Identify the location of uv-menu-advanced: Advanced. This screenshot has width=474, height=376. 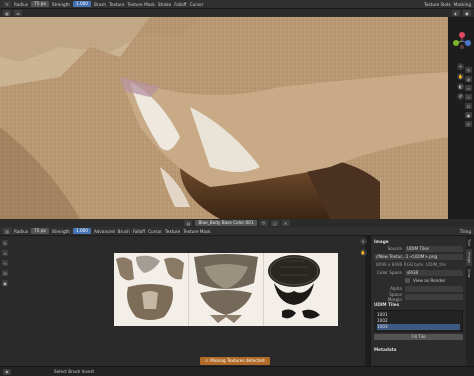
(104, 231).